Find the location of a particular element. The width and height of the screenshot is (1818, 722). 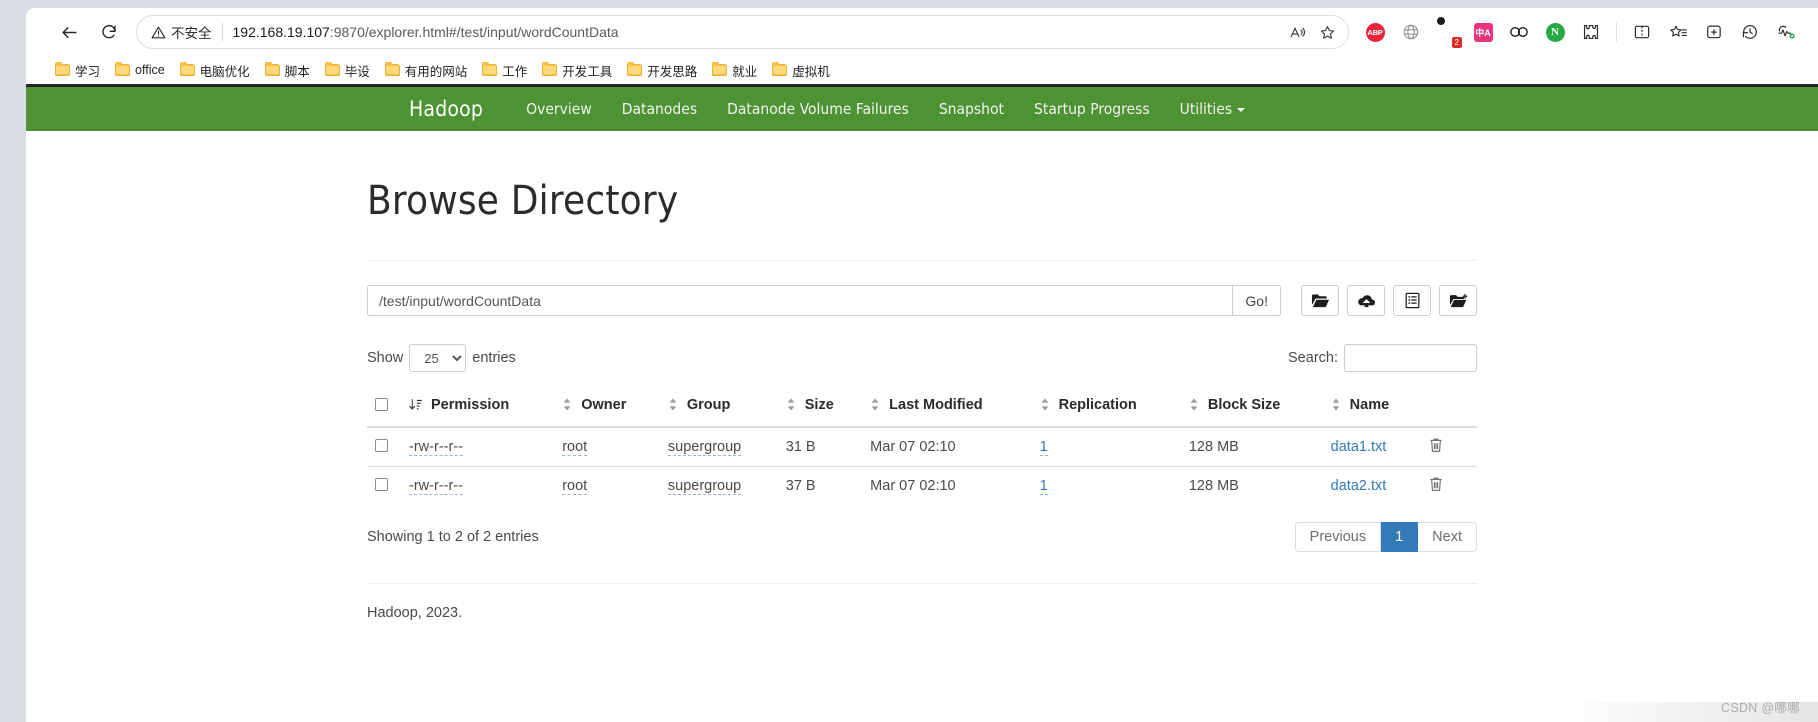

nav-datanodes: Datanodes is located at coordinates (659, 109).